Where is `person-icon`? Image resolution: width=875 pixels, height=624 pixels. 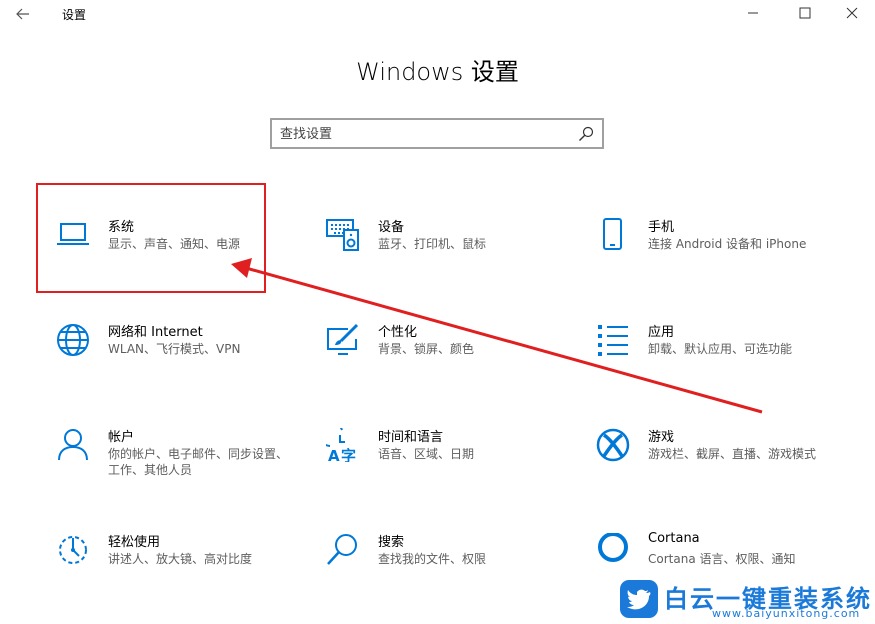
person-icon is located at coordinates (73, 445).